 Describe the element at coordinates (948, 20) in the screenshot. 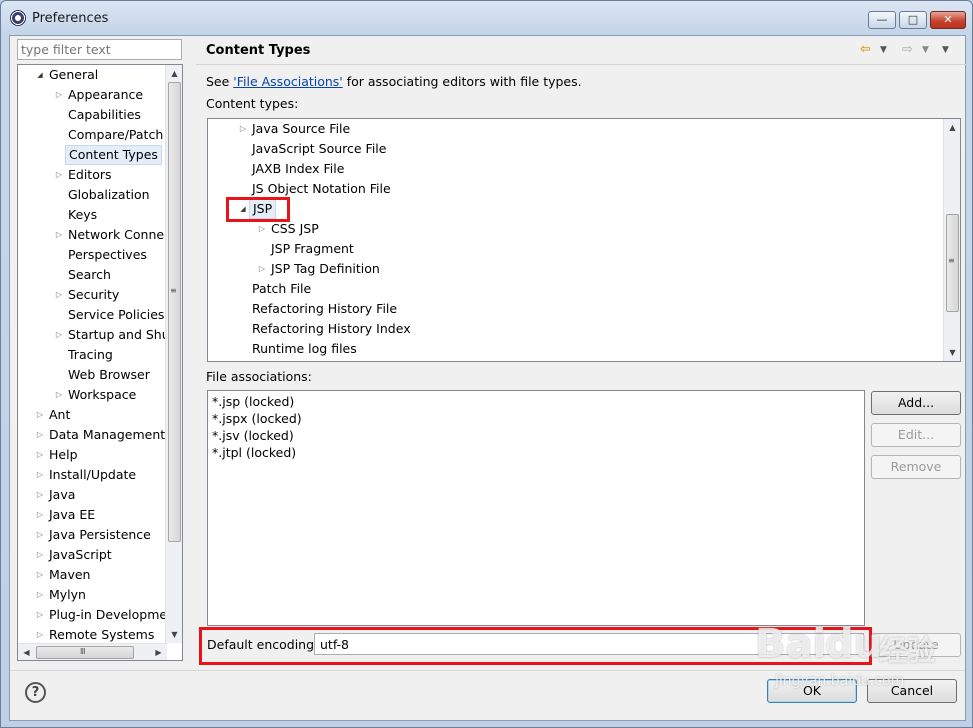

I see `close-button: ✕` at that location.